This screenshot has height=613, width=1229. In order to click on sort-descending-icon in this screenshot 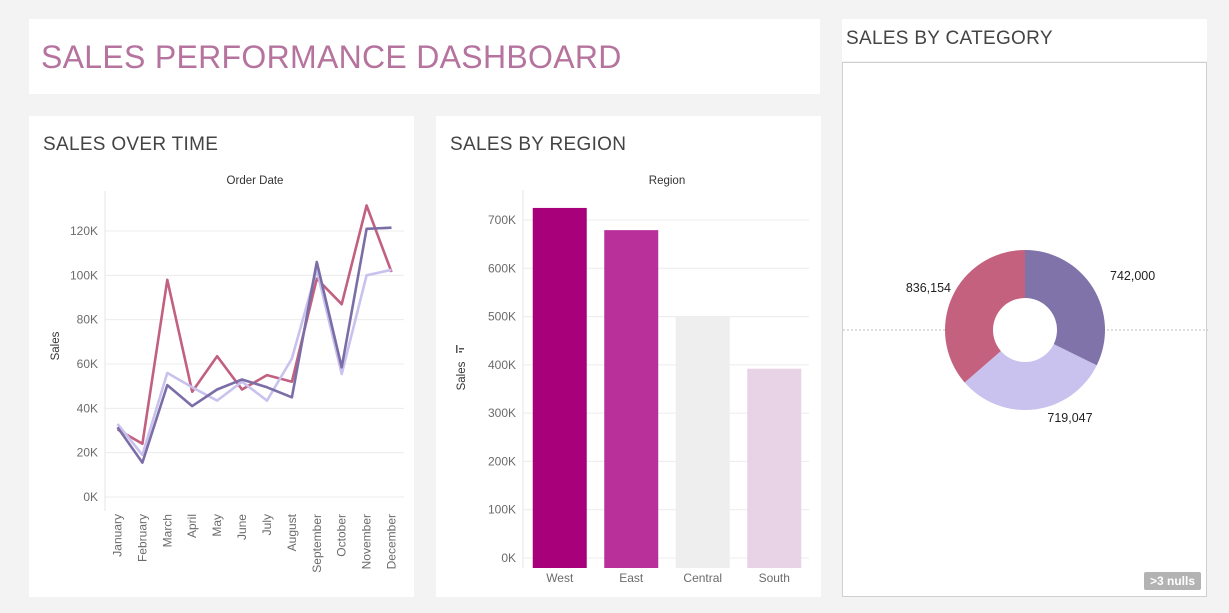, I will do `click(460, 349)`.